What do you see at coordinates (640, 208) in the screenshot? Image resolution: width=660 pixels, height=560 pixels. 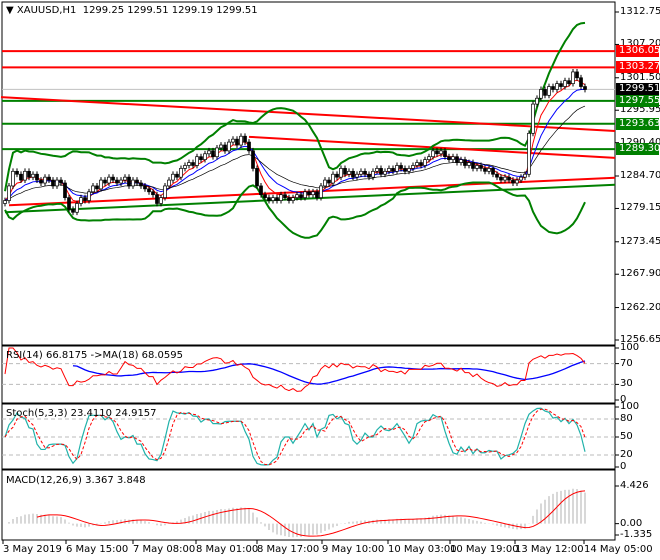 I see `axis-tick-label: 1279.15` at bounding box center [640, 208].